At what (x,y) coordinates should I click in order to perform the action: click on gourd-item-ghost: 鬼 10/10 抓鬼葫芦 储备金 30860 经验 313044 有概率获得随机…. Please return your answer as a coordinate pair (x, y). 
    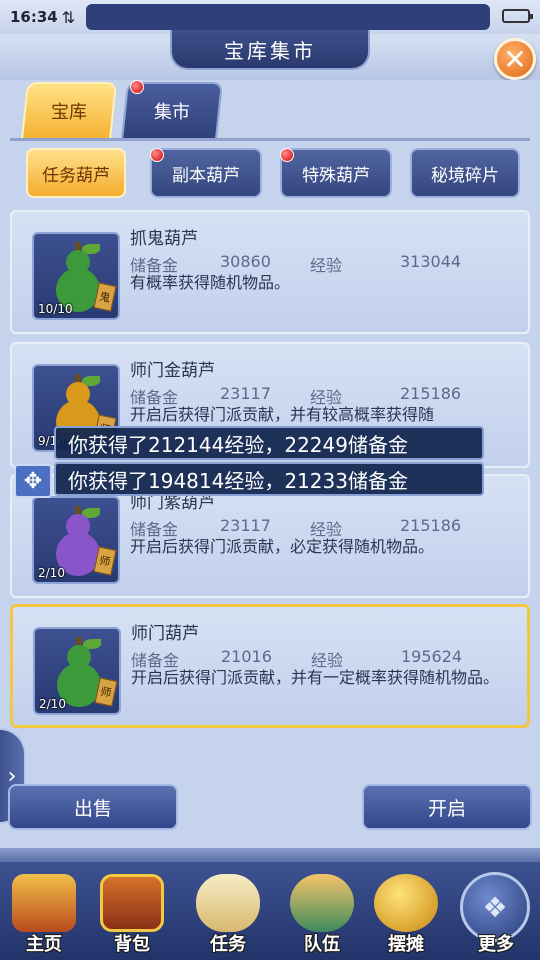
    Looking at the image, I should click on (270, 272).